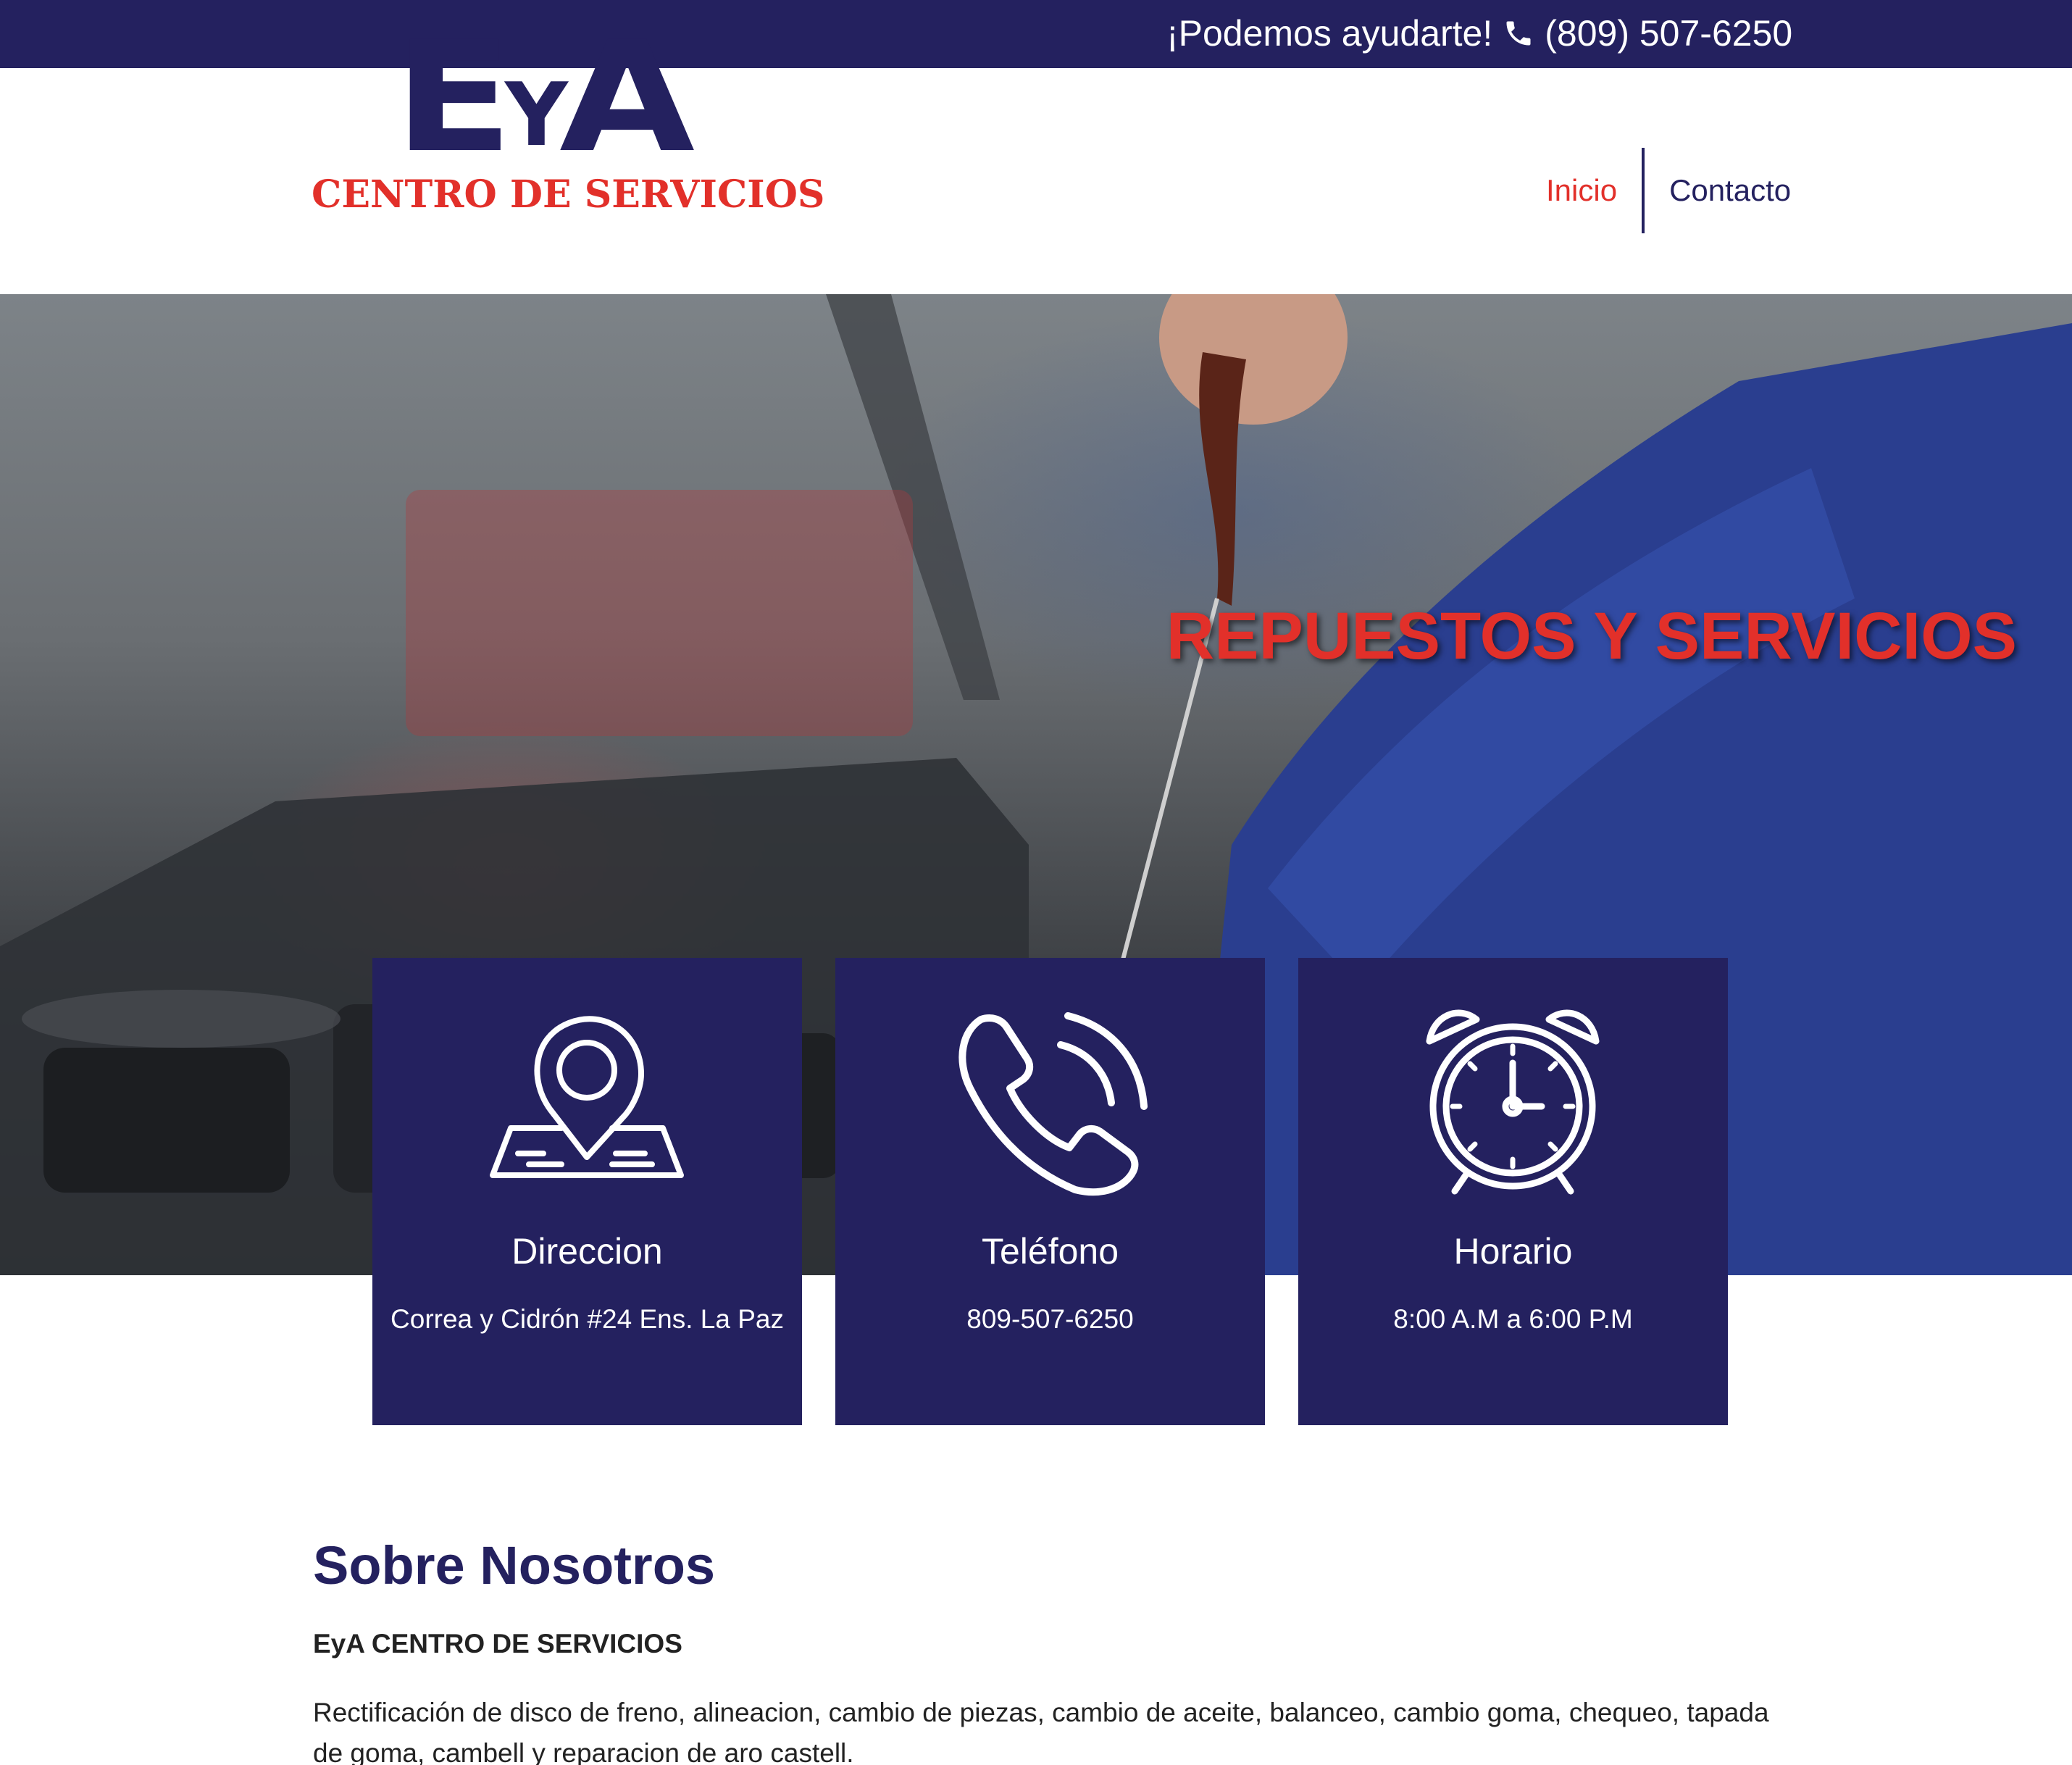  I want to click on info-card-telefono: Teléfono 809-507-6250, so click(1050, 1191).